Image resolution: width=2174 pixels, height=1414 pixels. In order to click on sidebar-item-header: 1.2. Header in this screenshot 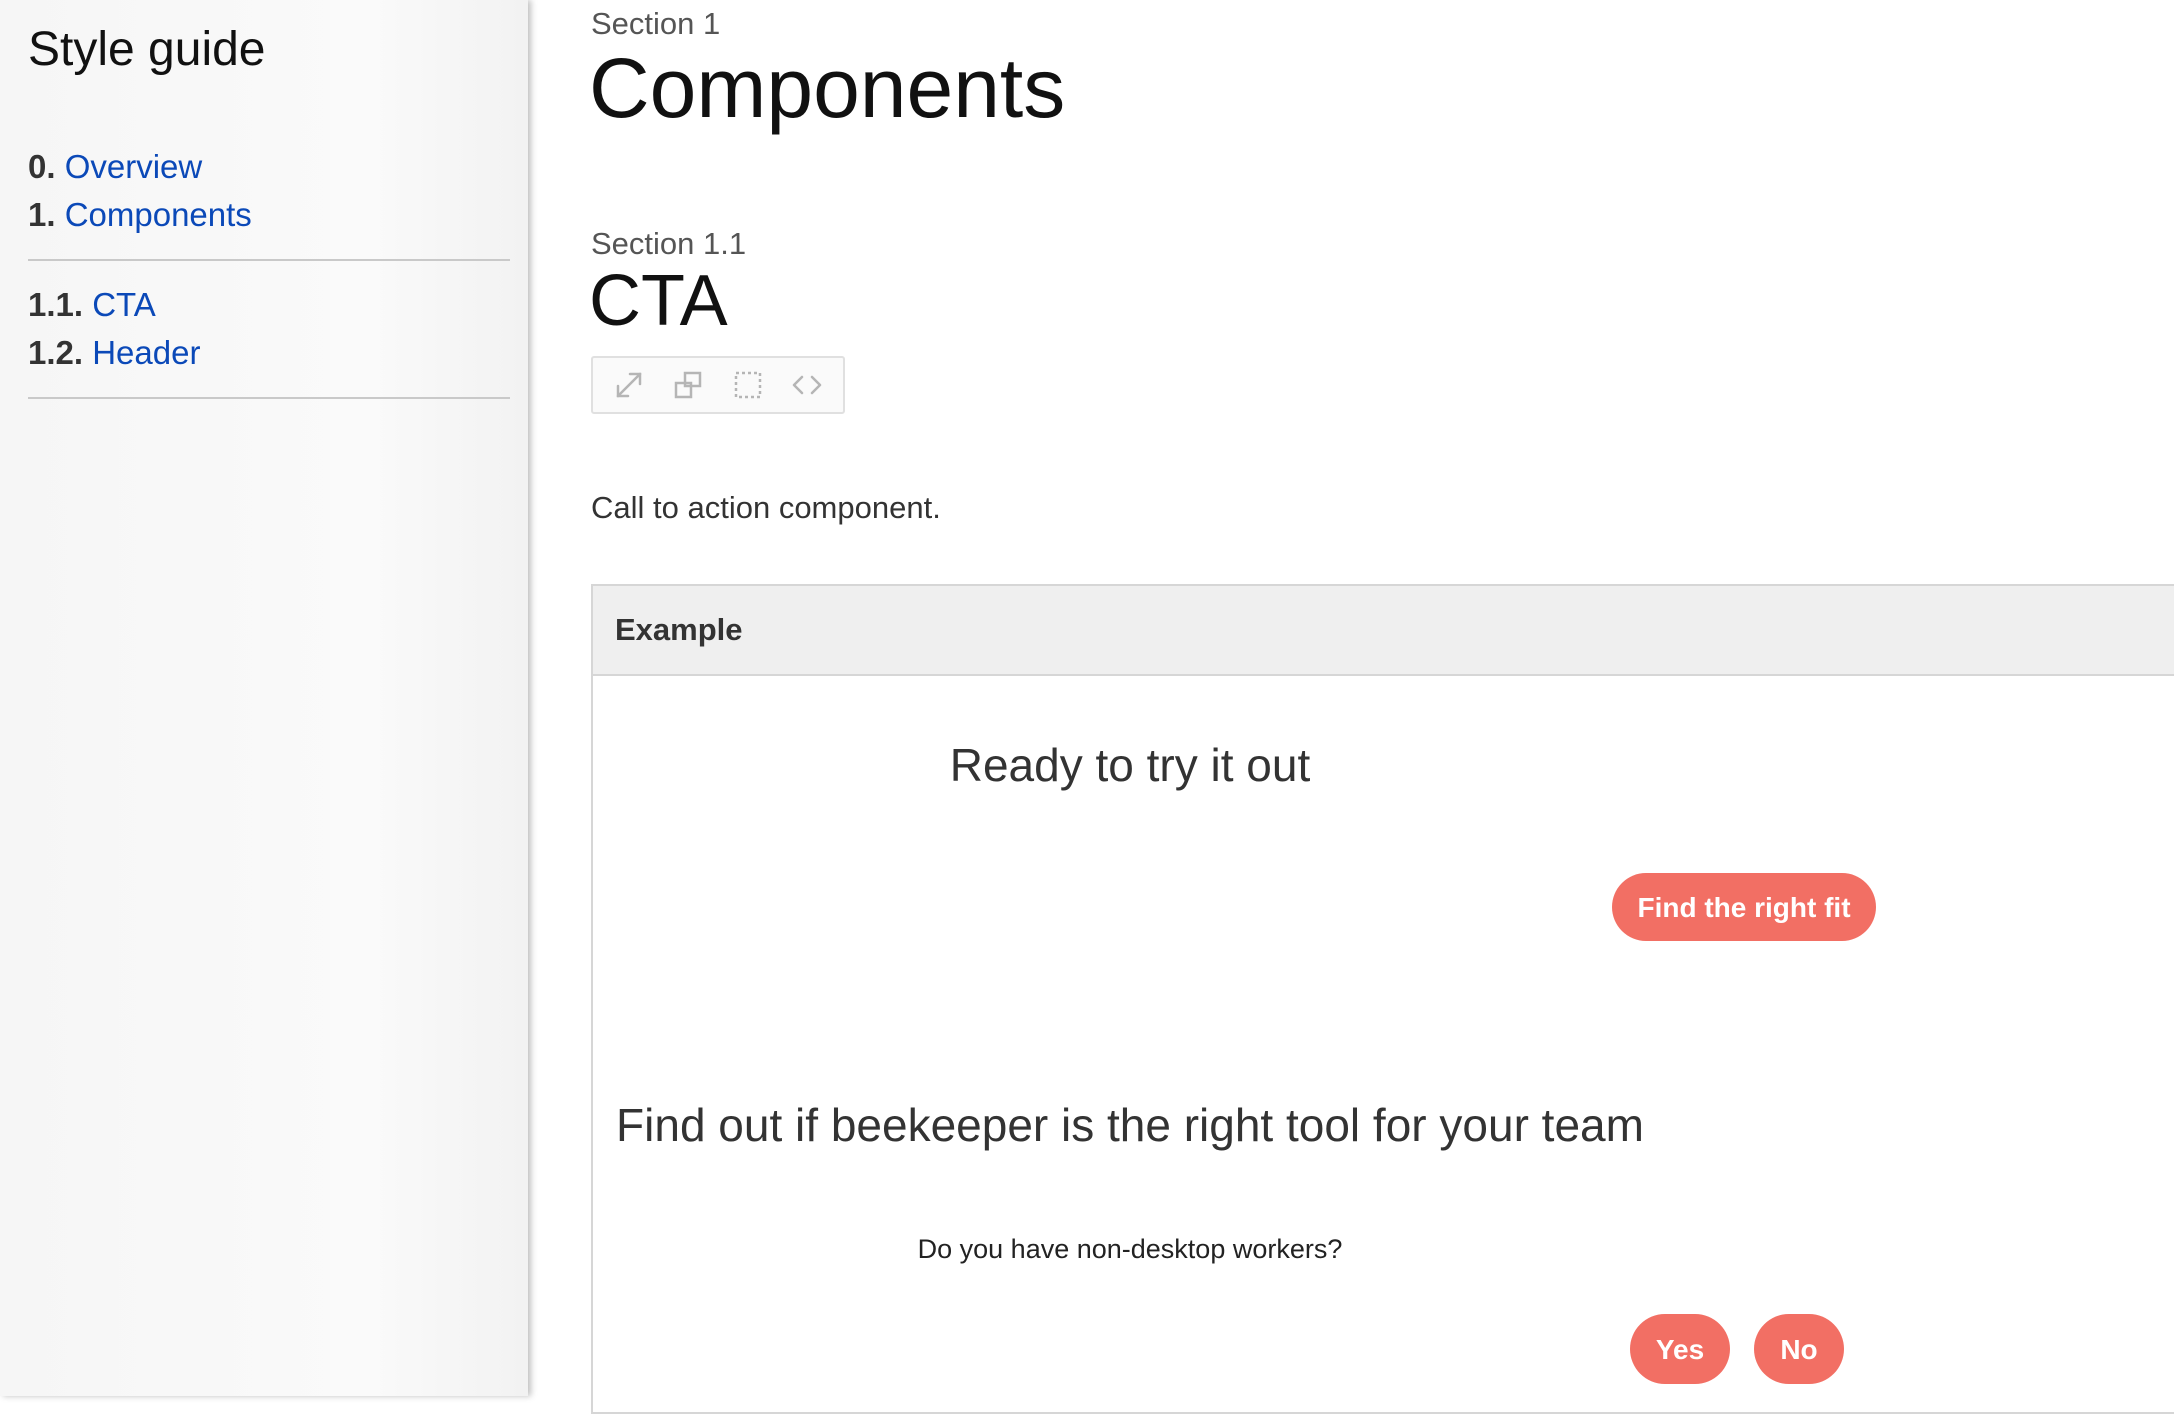, I will do `click(269, 353)`.